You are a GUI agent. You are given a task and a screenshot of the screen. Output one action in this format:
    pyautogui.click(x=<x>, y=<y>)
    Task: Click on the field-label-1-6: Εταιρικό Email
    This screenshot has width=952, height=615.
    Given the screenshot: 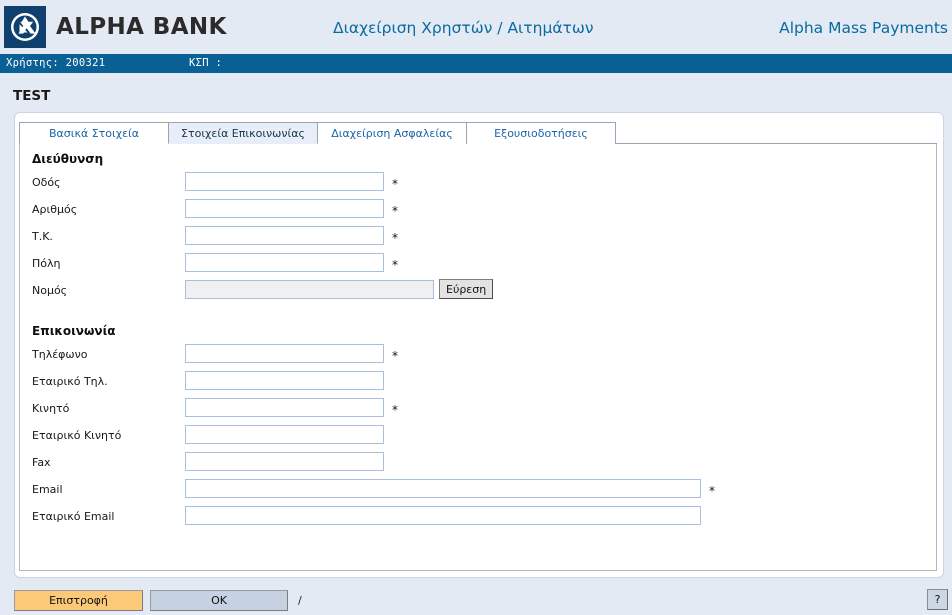 What is the action you would take?
    pyautogui.click(x=73, y=516)
    